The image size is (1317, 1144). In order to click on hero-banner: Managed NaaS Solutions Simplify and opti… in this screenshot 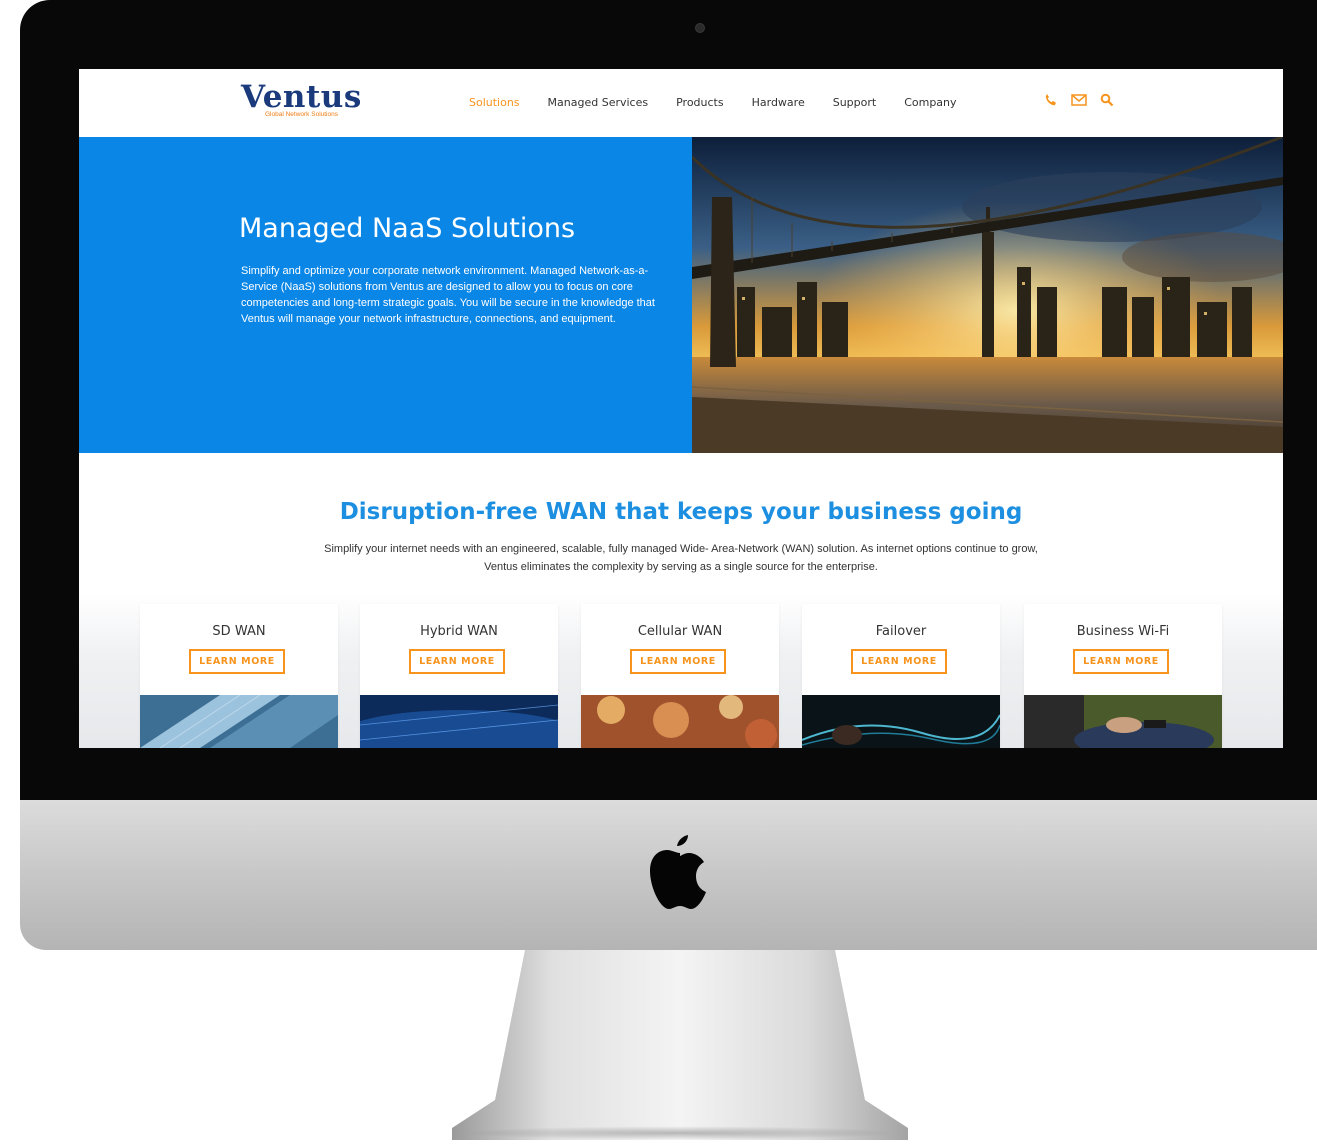, I will do `click(385, 295)`.